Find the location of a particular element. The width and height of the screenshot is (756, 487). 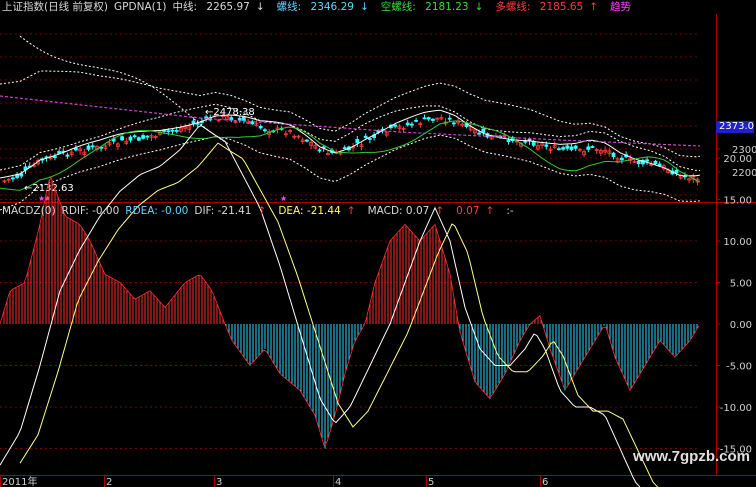

macd-tick-label: 10.00 is located at coordinates (737, 242).